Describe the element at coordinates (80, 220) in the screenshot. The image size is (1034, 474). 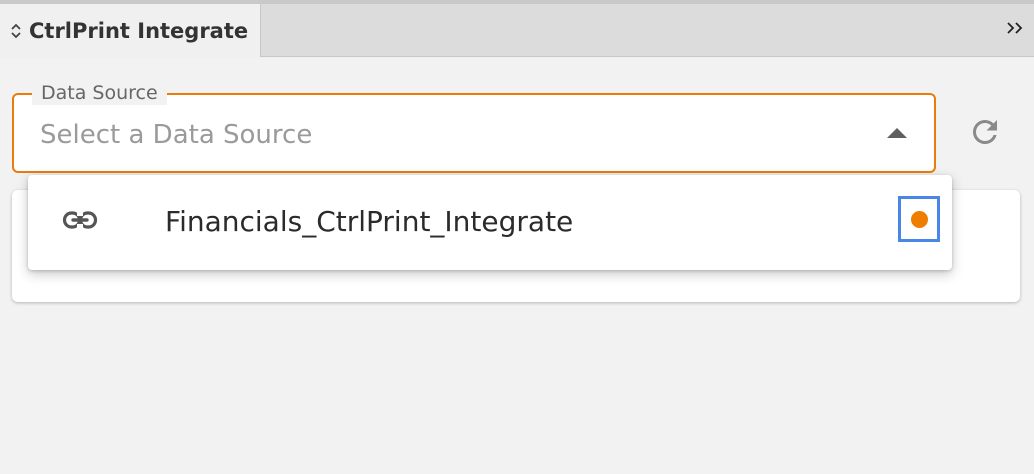
I see `link-icon` at that location.